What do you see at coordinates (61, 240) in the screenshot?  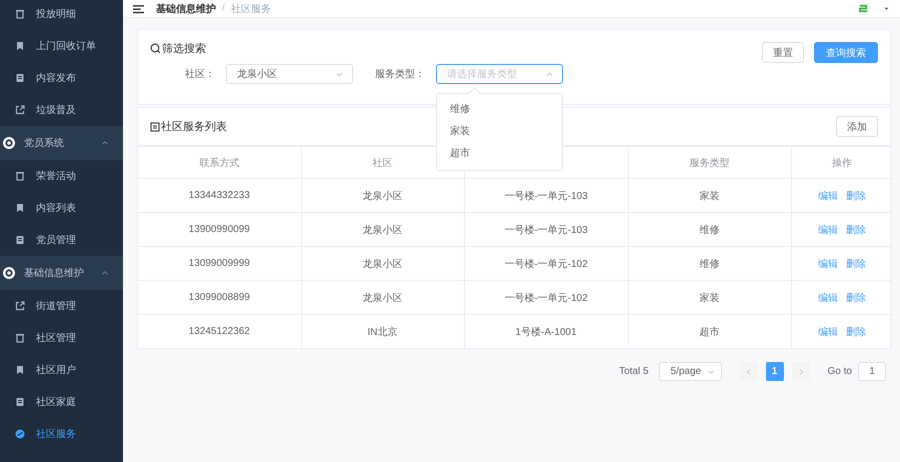 I see `sidebar-item: 党员管理` at bounding box center [61, 240].